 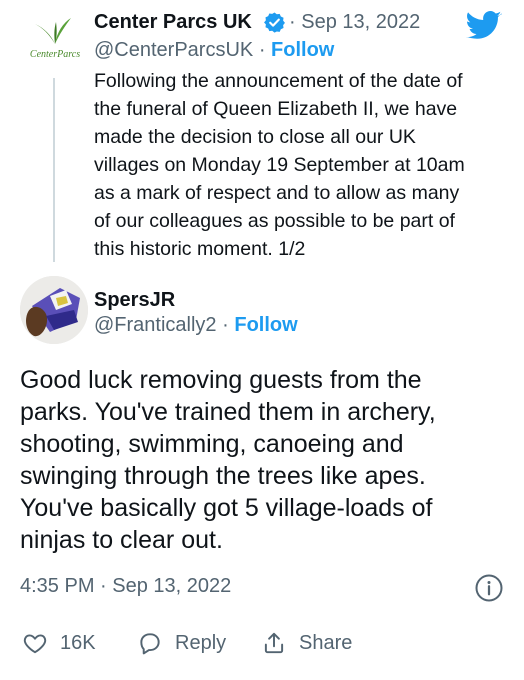 I want to click on reply-handle: @Frantically2, so click(x=155, y=325).